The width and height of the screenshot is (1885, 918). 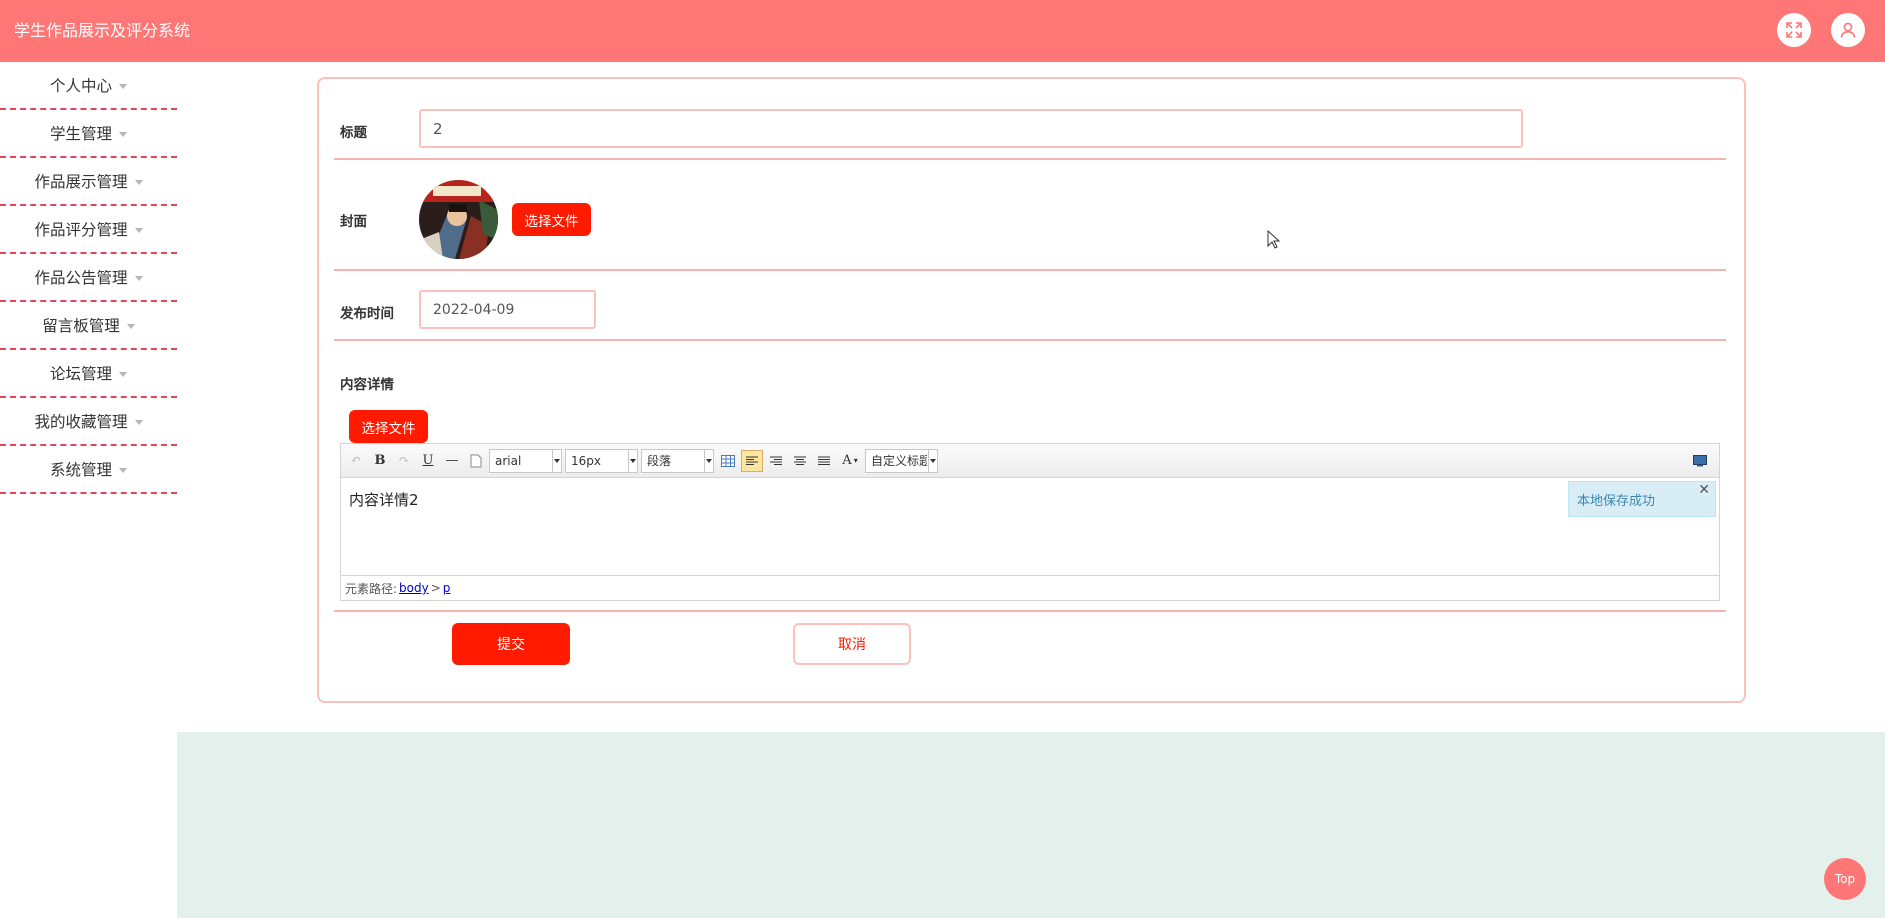 I want to click on sidebar-item-students: 学生管理, so click(x=88, y=134).